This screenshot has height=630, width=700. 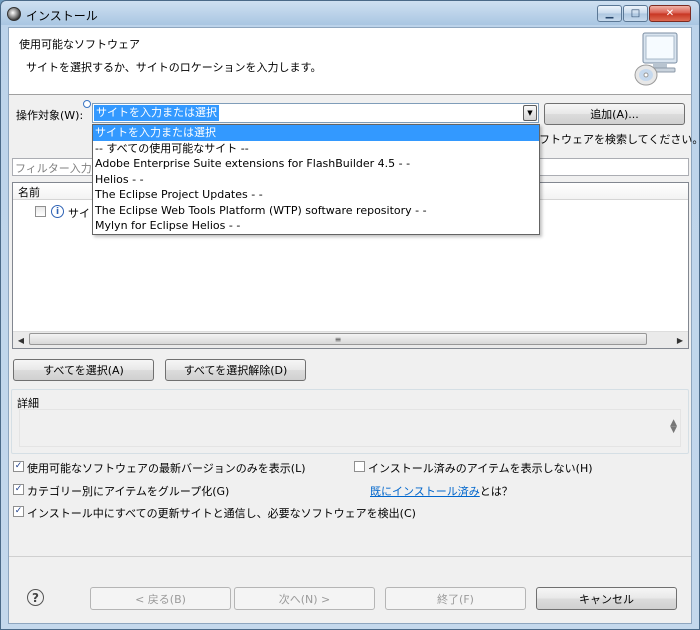 I want to click on window-controls: ▁ □ ✕, so click(x=644, y=13).